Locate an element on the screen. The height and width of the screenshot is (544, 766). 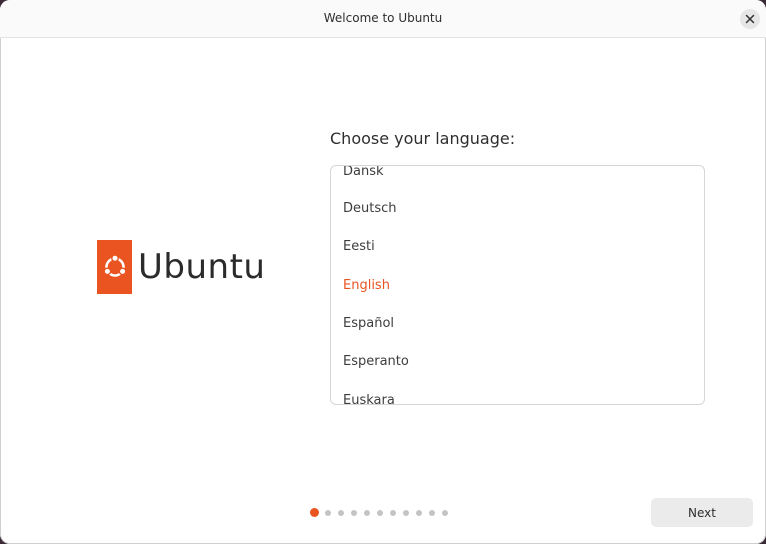
close-icon is located at coordinates (750, 19).